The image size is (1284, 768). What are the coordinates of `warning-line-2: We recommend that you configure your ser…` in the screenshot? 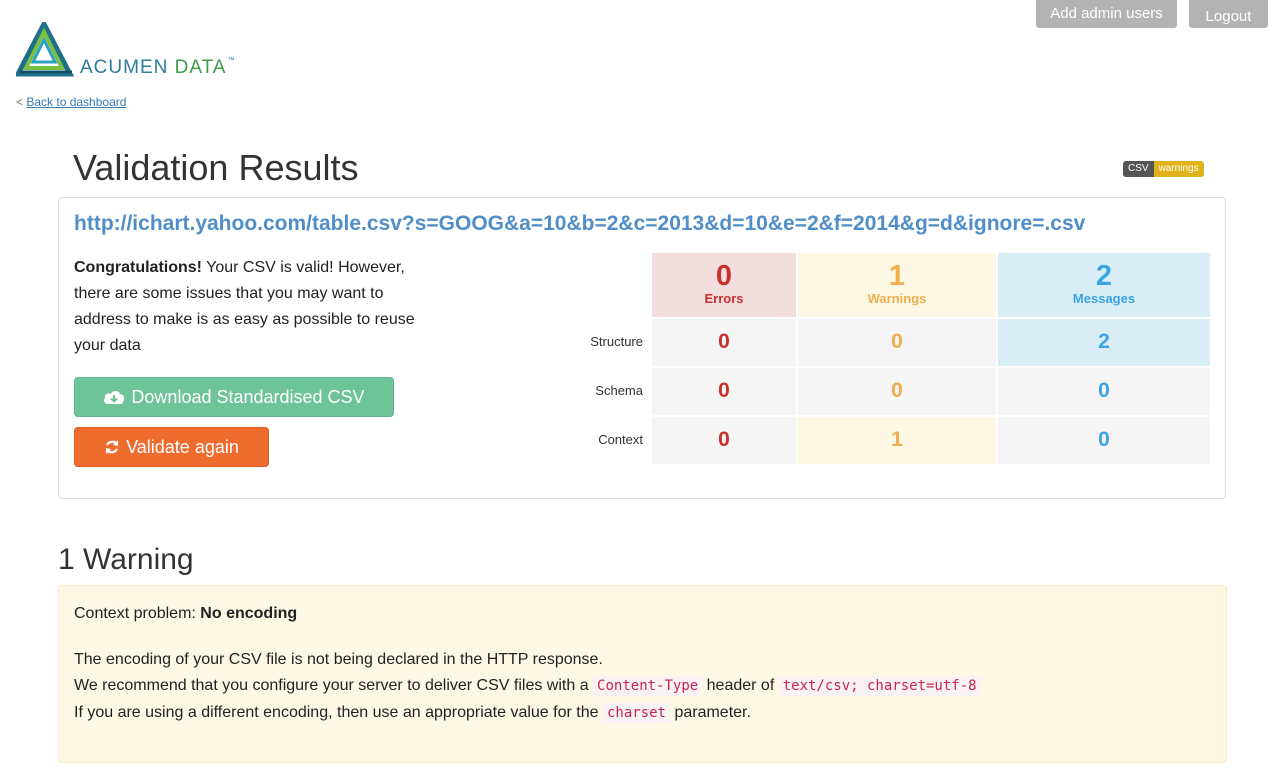 It's located at (527, 686).